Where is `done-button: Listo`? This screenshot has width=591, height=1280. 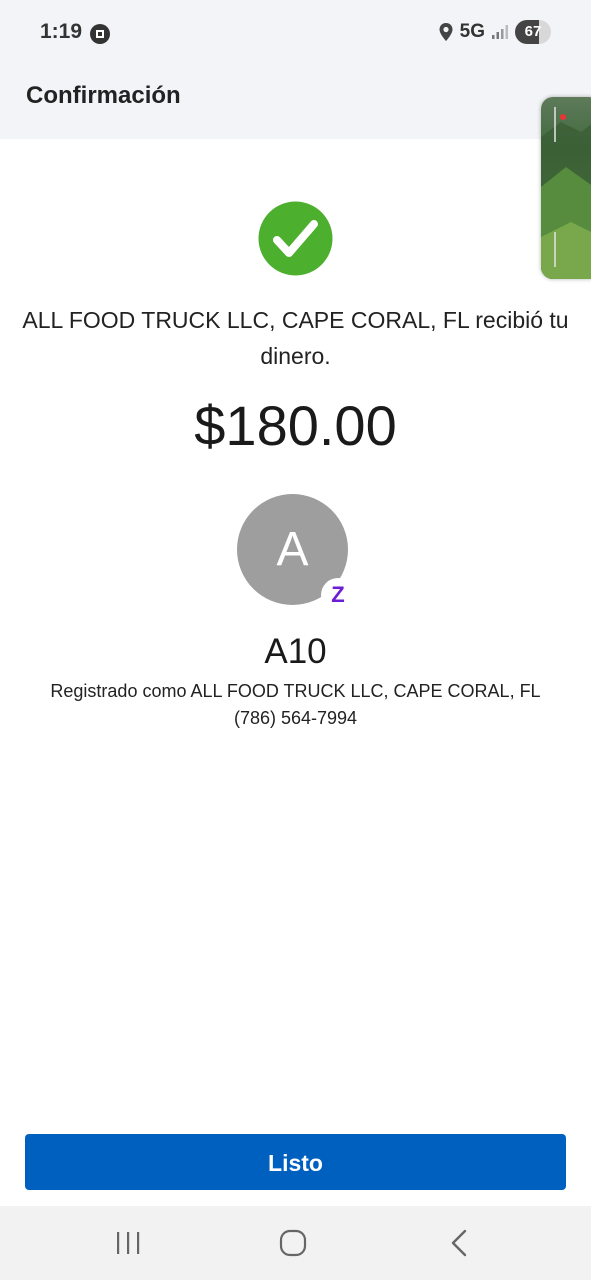
done-button: Listo is located at coordinates (295, 1162).